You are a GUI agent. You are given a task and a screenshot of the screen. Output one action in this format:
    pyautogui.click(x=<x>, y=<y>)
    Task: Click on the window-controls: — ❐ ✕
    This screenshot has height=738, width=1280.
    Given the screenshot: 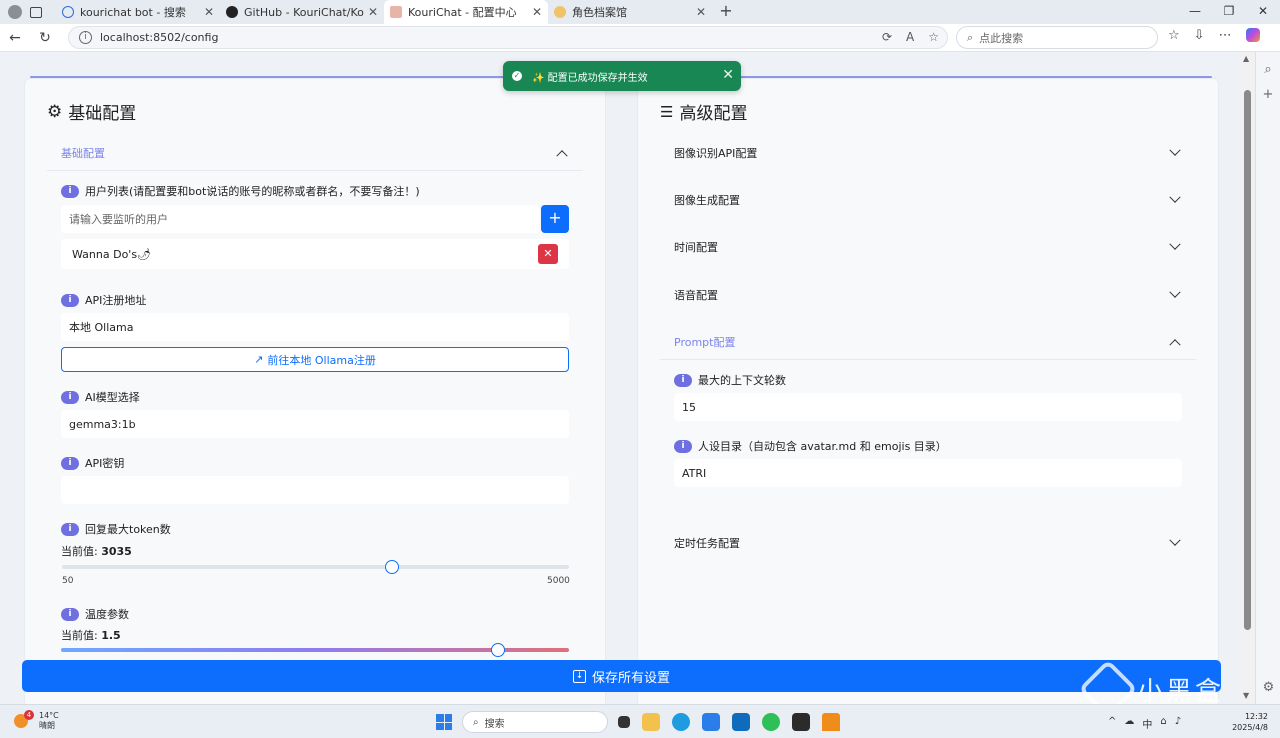 What is the action you would take?
    pyautogui.click(x=1229, y=12)
    